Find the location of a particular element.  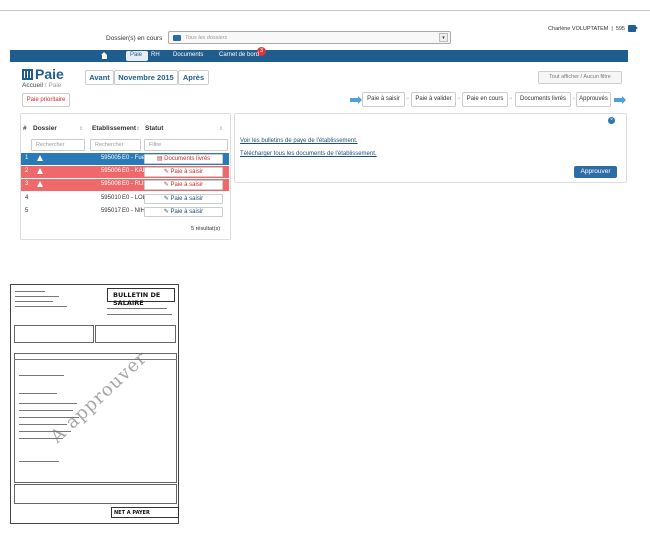

results-count: 5 résultat(s) is located at coordinates (206, 229).